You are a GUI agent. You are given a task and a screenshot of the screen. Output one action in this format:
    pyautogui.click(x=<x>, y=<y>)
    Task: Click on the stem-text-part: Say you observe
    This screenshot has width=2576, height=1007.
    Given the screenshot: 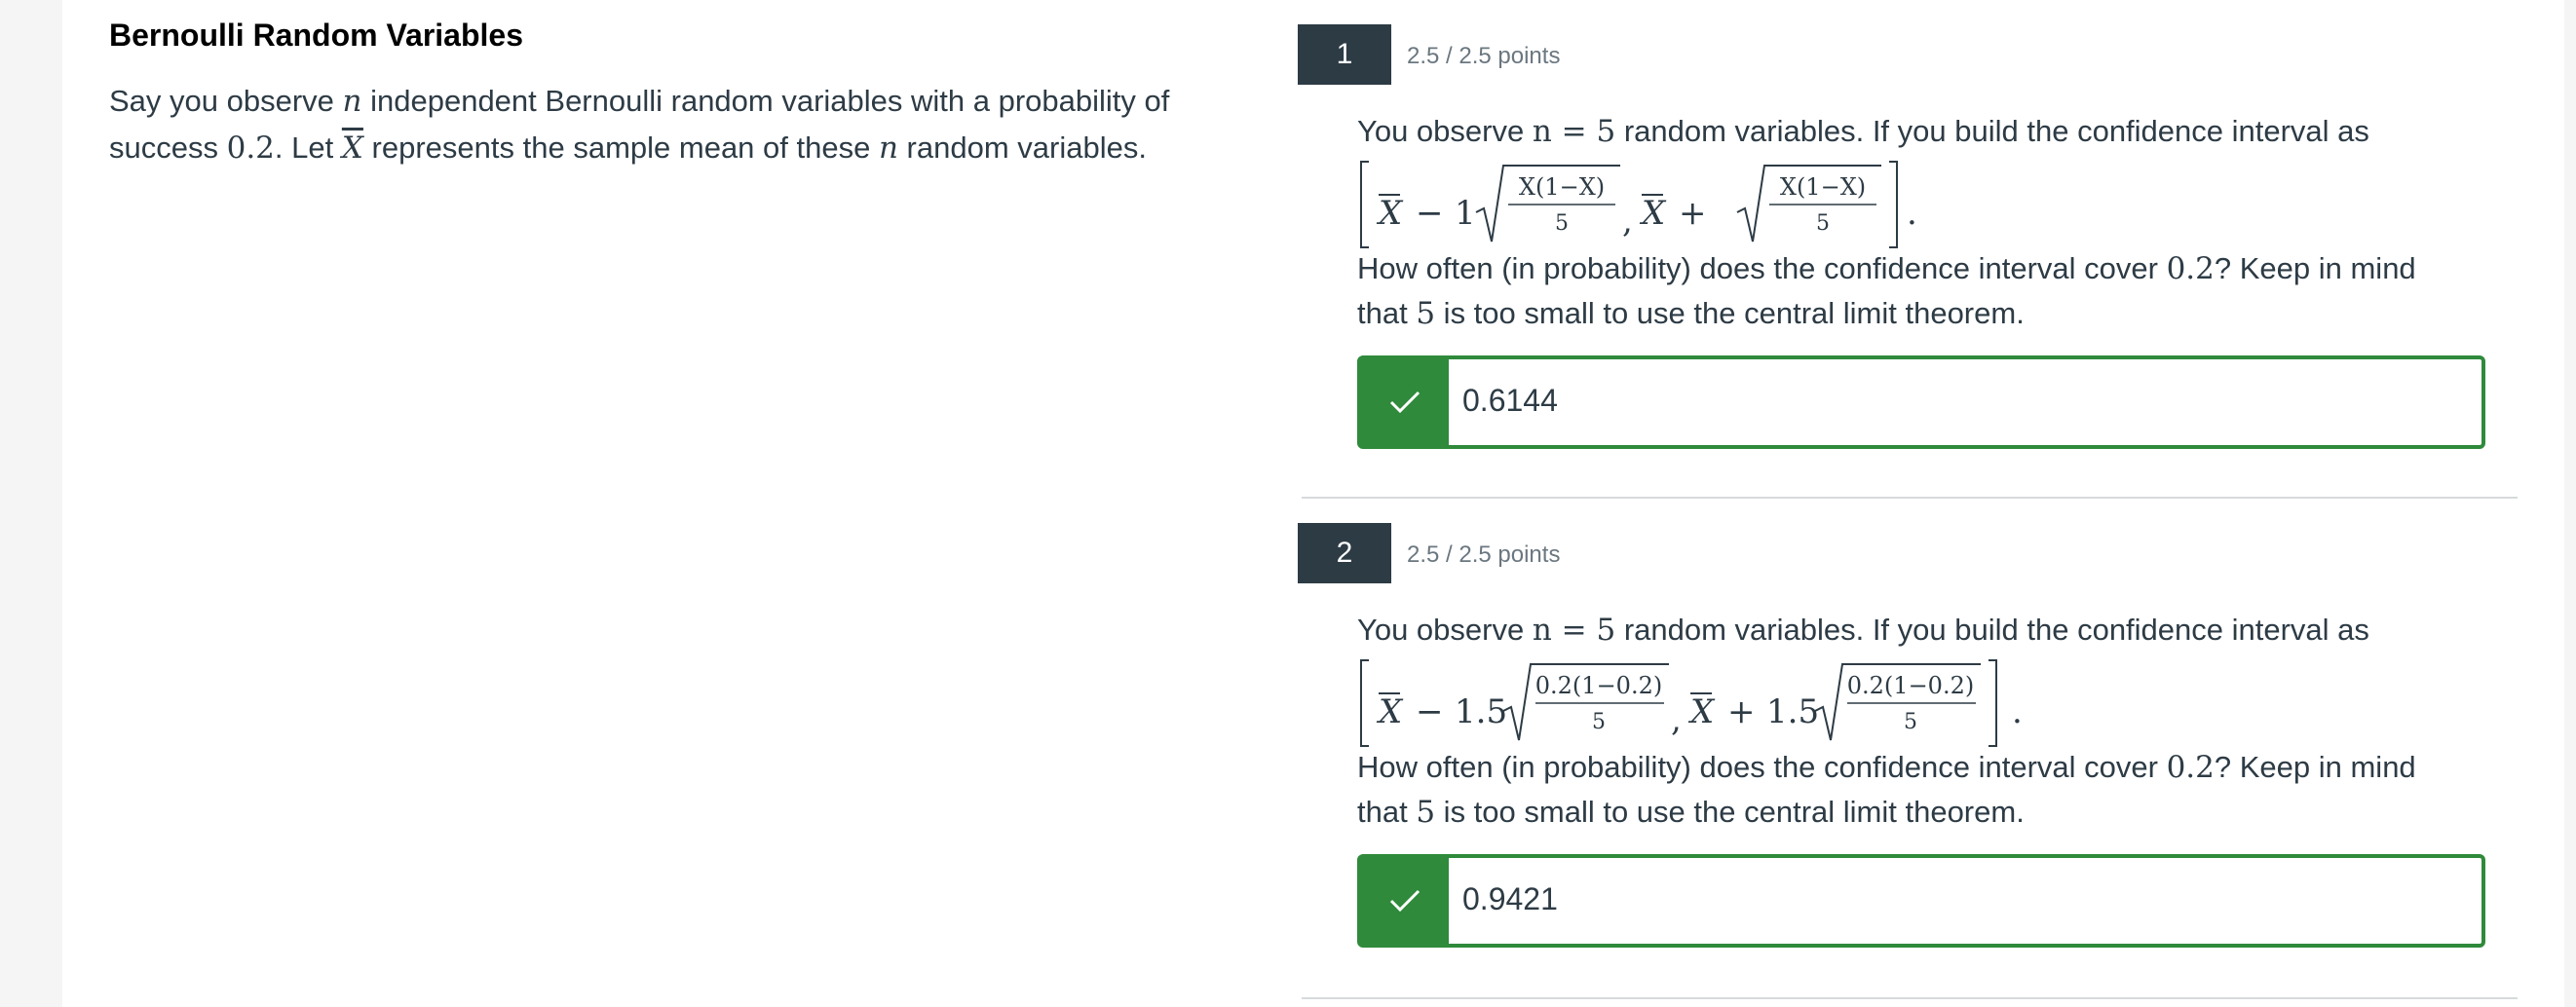 What is the action you would take?
    pyautogui.click(x=226, y=101)
    